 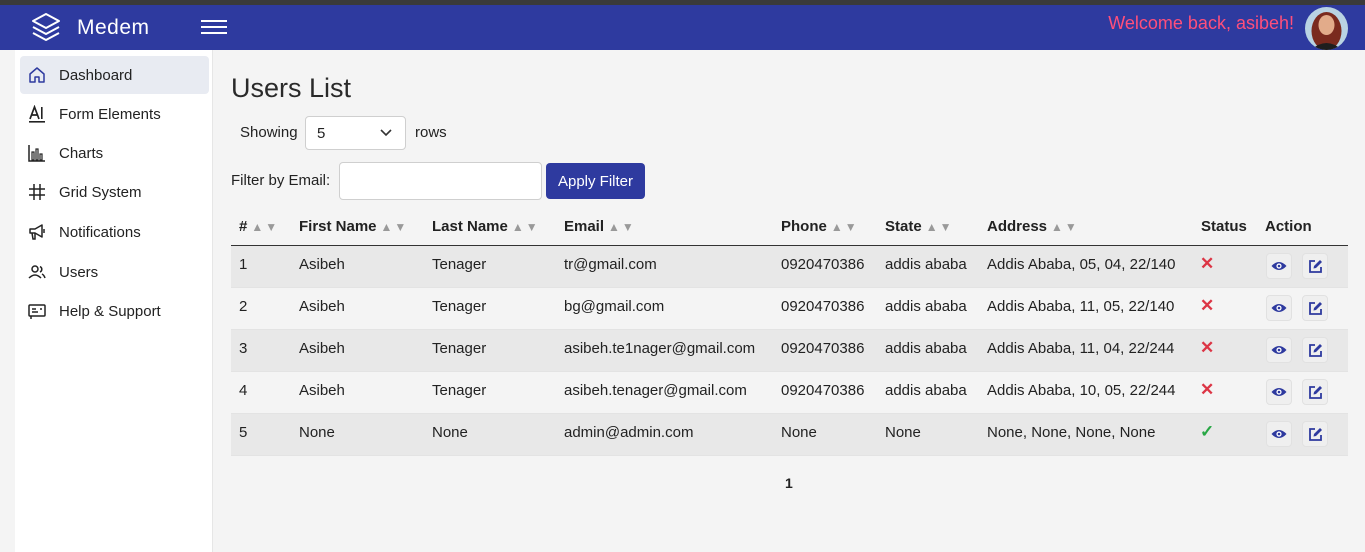 I want to click on cell-id: 5, so click(x=243, y=432).